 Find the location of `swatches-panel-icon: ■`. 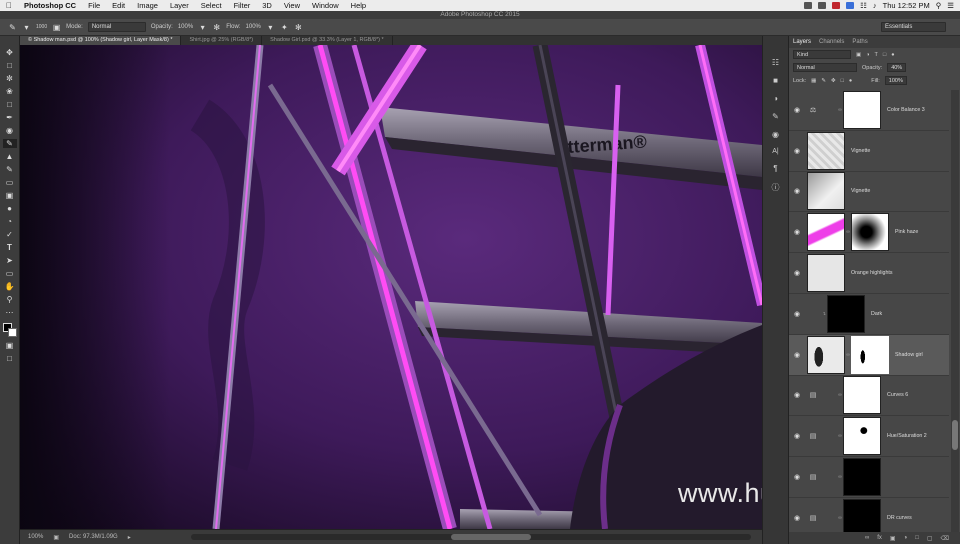

swatches-panel-icon: ■ is located at coordinates (775, 80).